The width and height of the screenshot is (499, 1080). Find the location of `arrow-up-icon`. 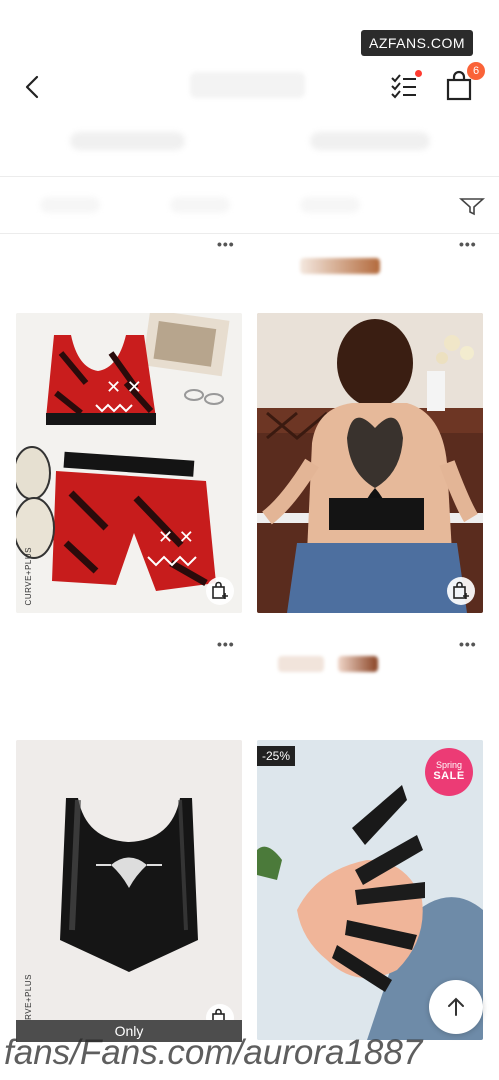

arrow-up-icon is located at coordinates (456, 1006).